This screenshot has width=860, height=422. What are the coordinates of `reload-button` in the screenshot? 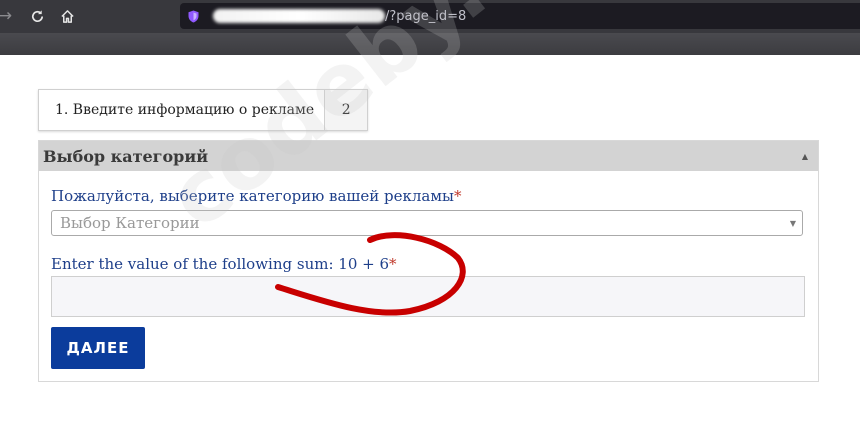 It's located at (37, 16).